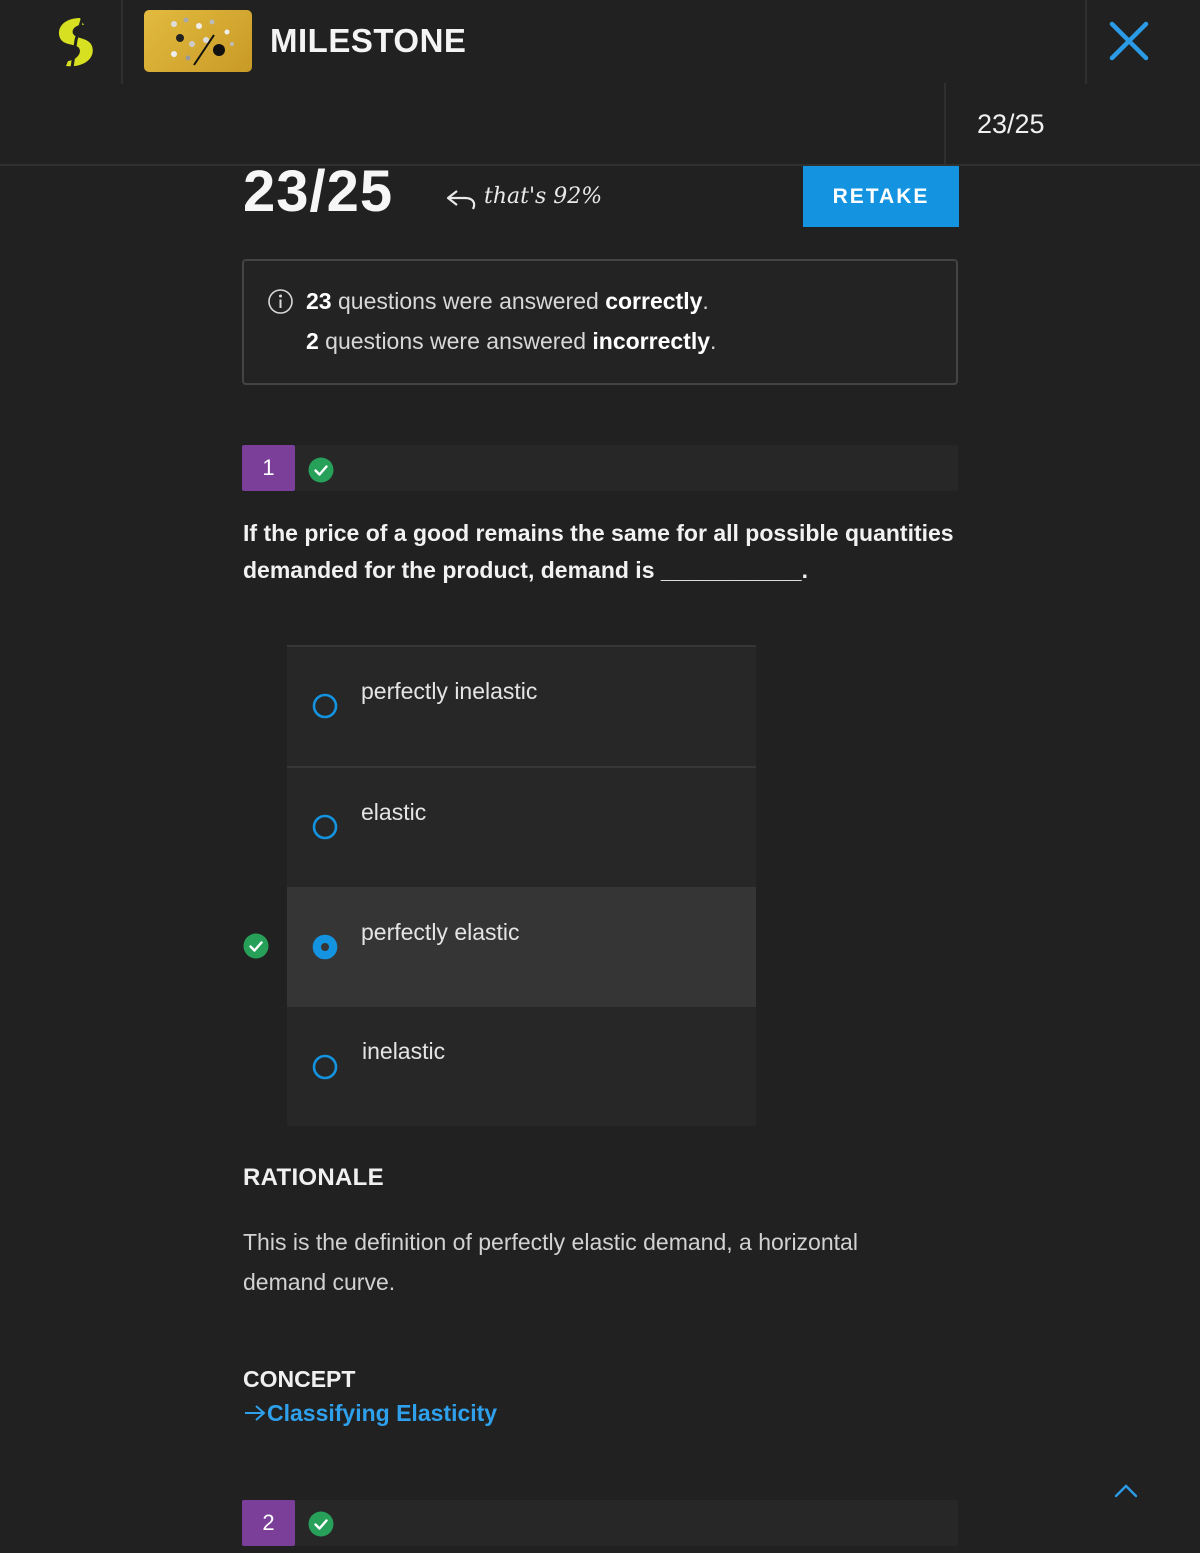  Describe the element at coordinates (382, 1413) in the screenshot. I see `concept-link-label: Classifying Elasticity` at that location.